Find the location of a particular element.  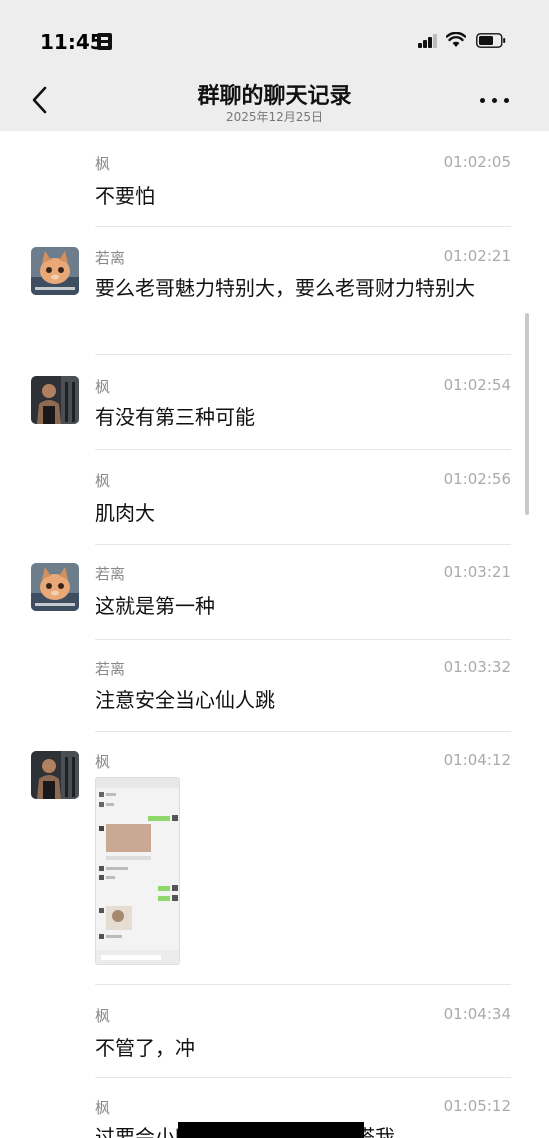

message-time: 01:04:12 is located at coordinates (477, 760).